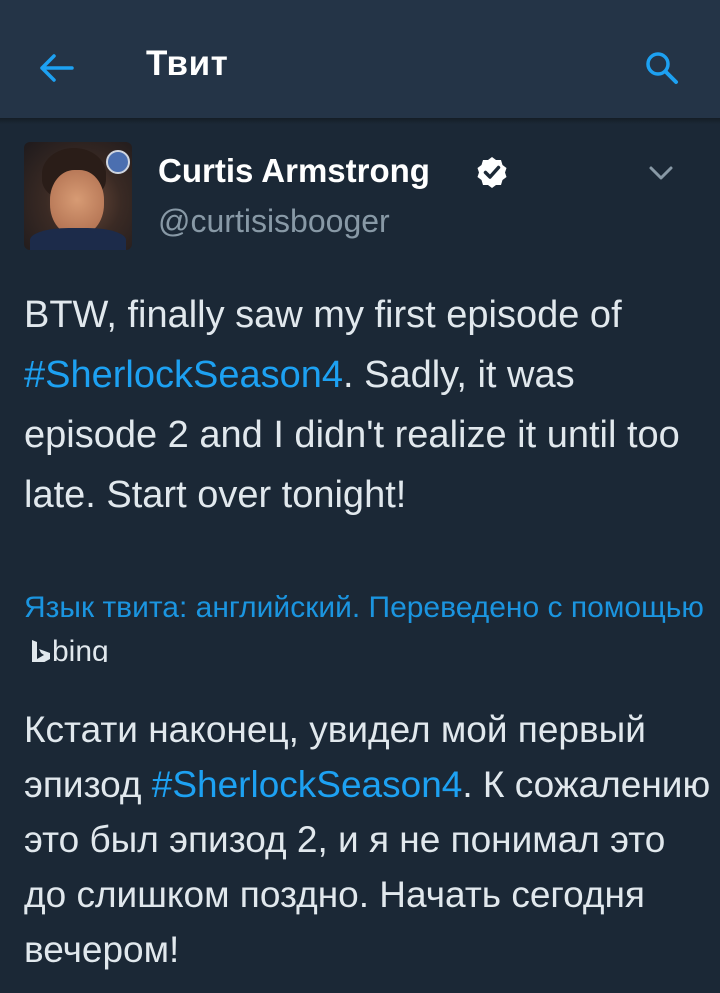 This screenshot has width=720, height=993. What do you see at coordinates (360, 121) in the screenshot?
I see `app-bar-shadow` at bounding box center [360, 121].